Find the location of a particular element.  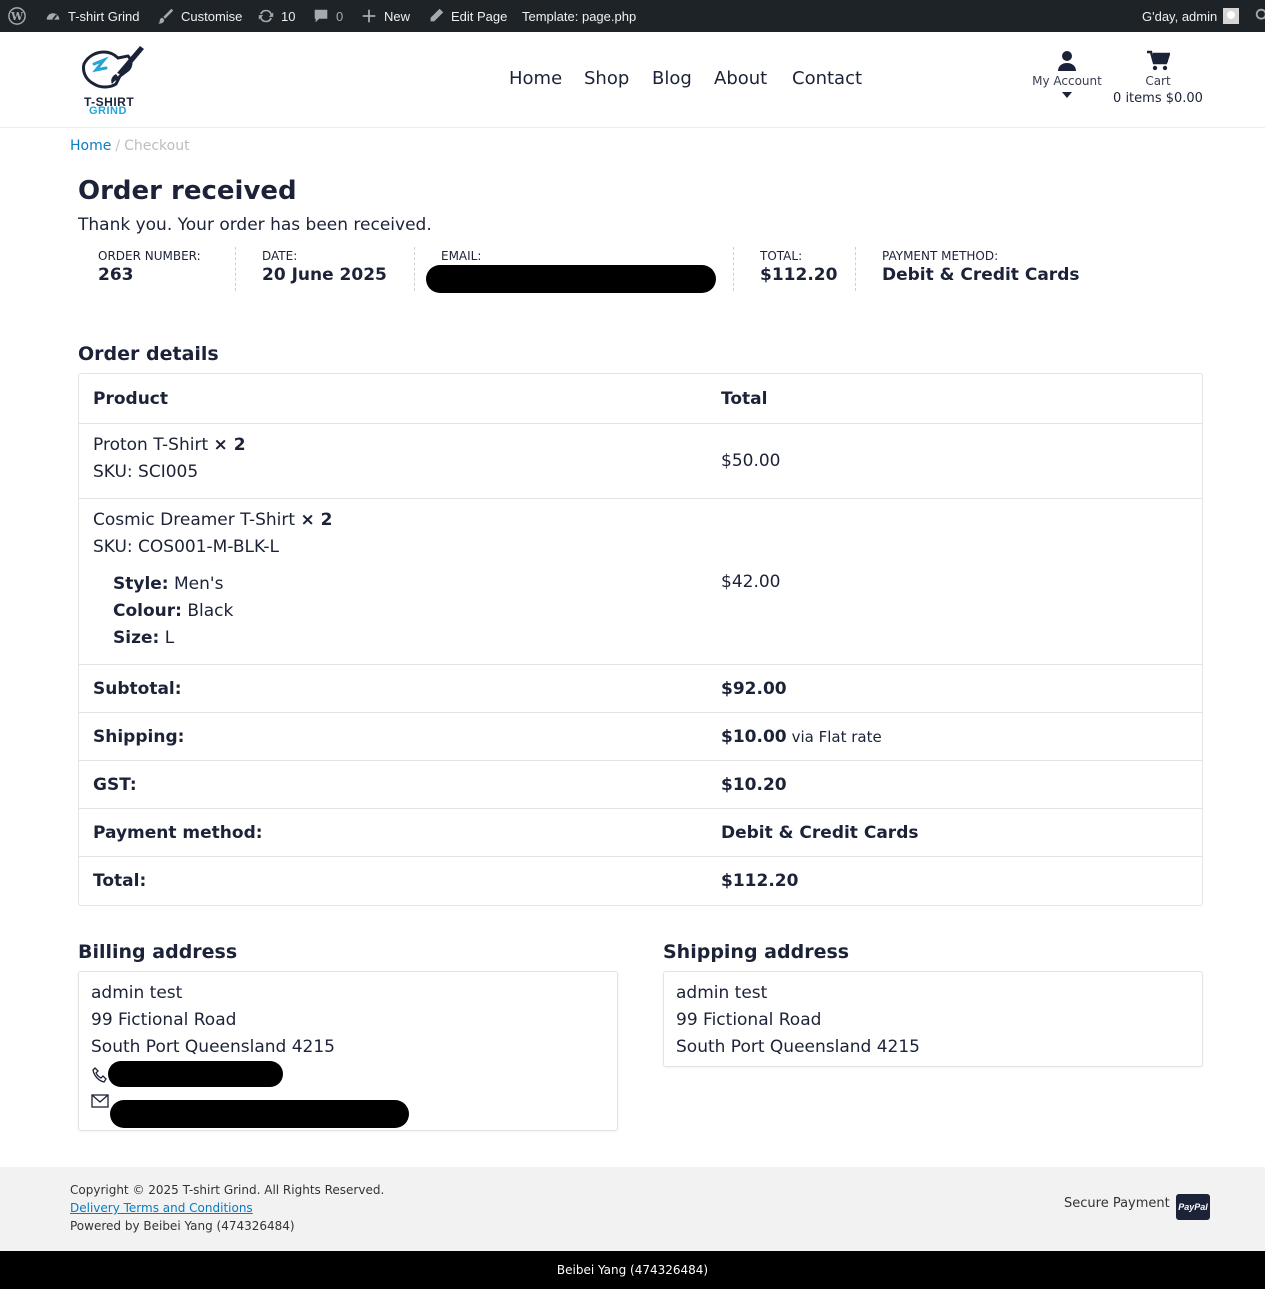

caret-down-icon is located at coordinates (1067, 95).